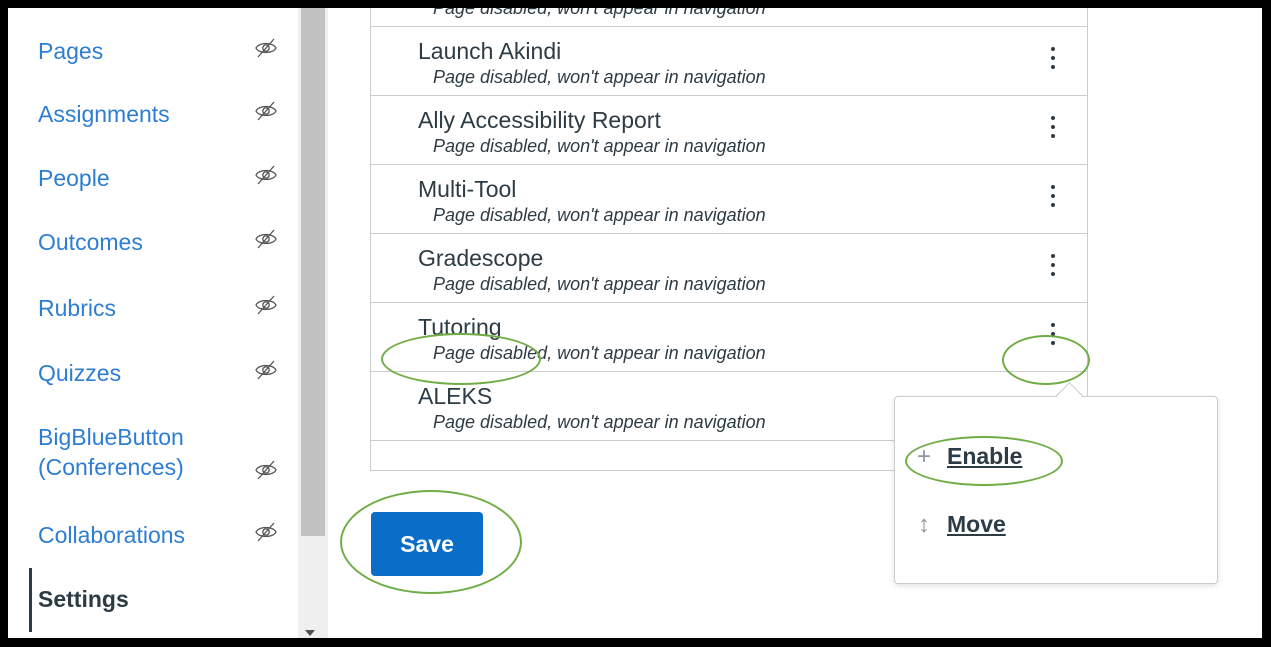 The width and height of the screenshot is (1271, 647). Describe the element at coordinates (923, 456) in the screenshot. I see `plus-icon: +` at that location.